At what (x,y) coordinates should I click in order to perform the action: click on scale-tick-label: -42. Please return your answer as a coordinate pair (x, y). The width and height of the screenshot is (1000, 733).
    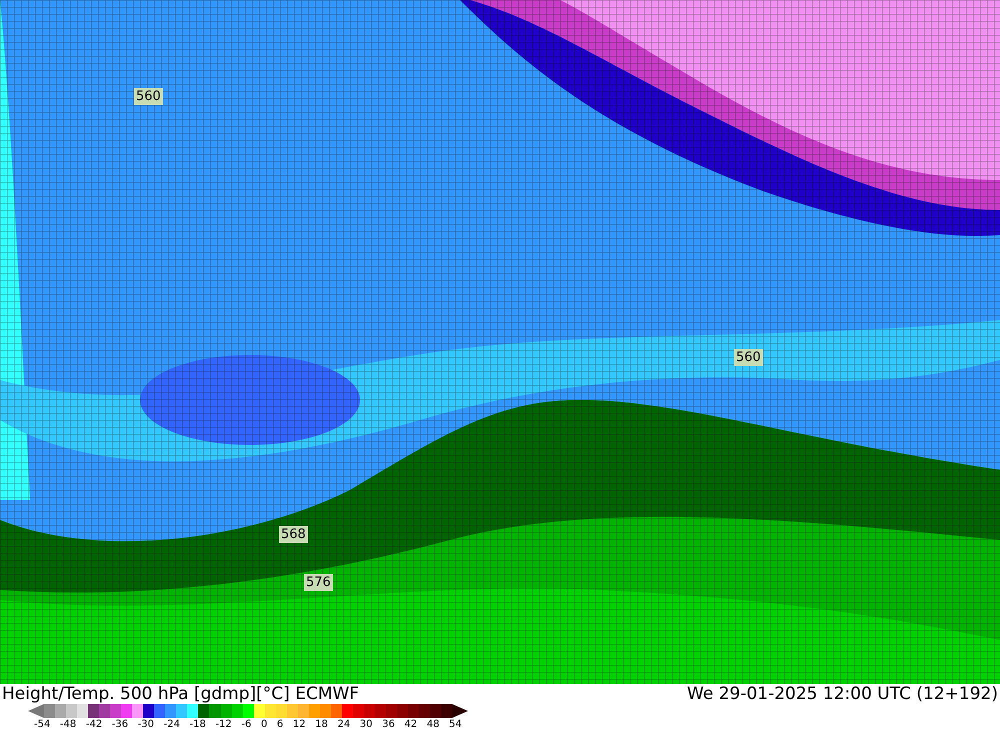
    Looking at the image, I should click on (94, 725).